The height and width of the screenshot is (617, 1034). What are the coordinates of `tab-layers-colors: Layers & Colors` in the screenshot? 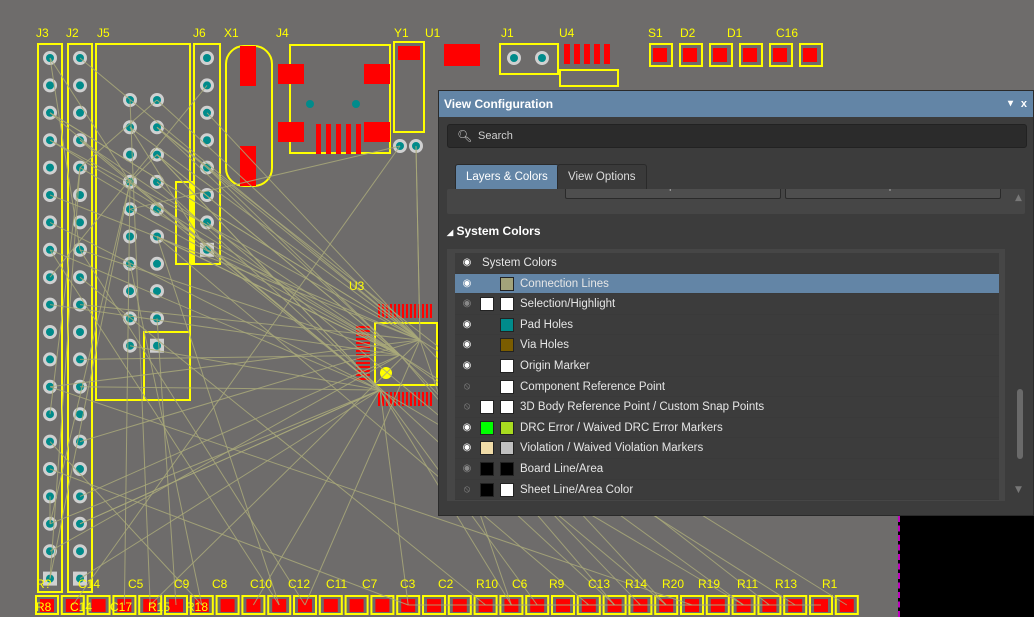 It's located at (507, 176).